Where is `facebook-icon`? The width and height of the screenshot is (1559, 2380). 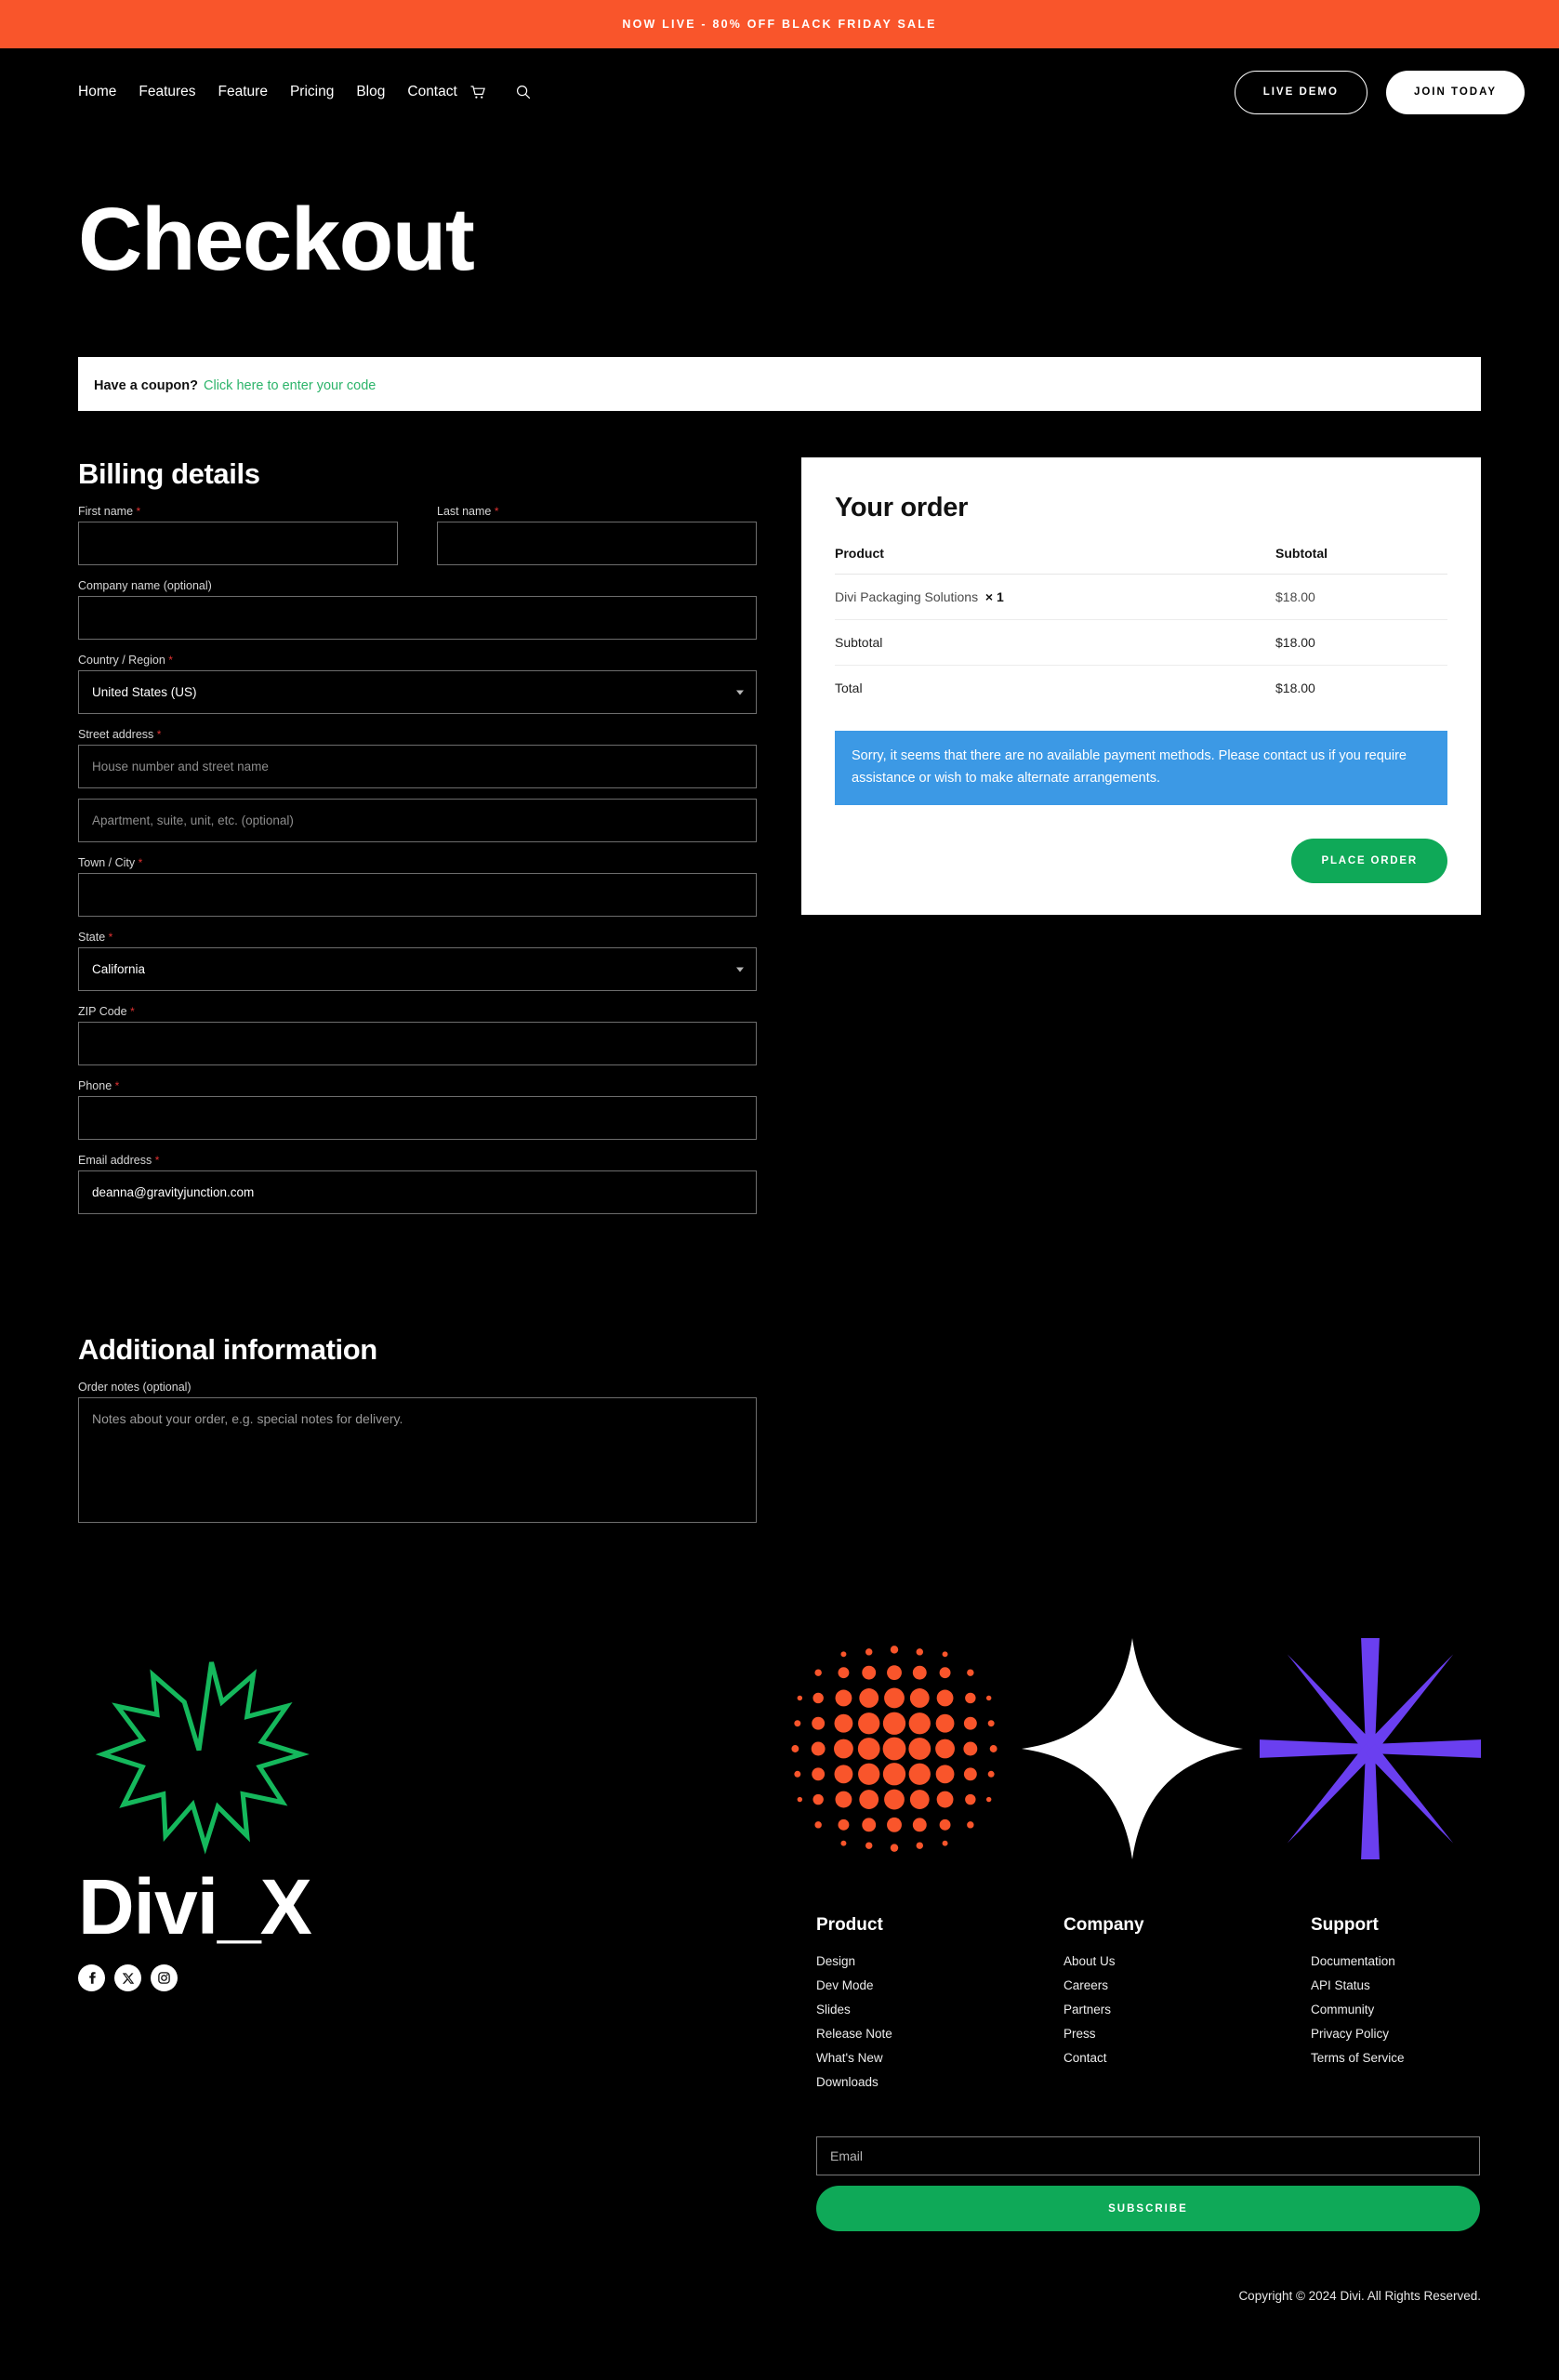 facebook-icon is located at coordinates (92, 1977).